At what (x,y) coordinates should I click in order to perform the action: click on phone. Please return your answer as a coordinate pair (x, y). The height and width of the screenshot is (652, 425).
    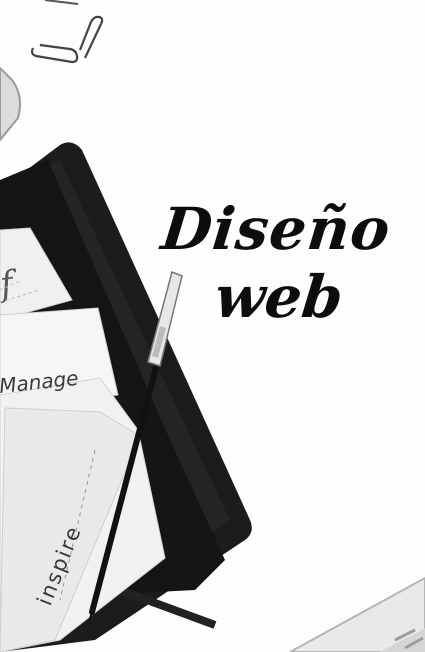
    Looking at the image, I should click on (10, 104).